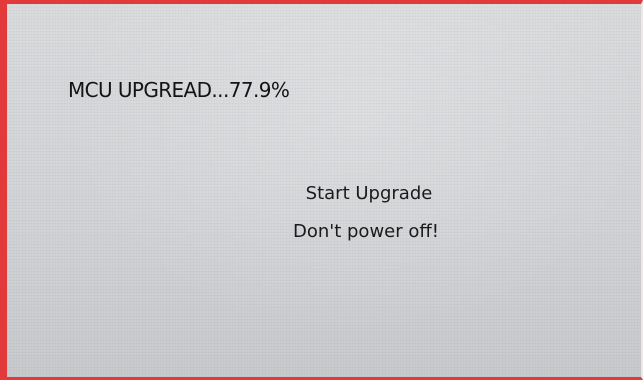  I want to click on power-warning-message: Don't power off!, so click(366, 231).